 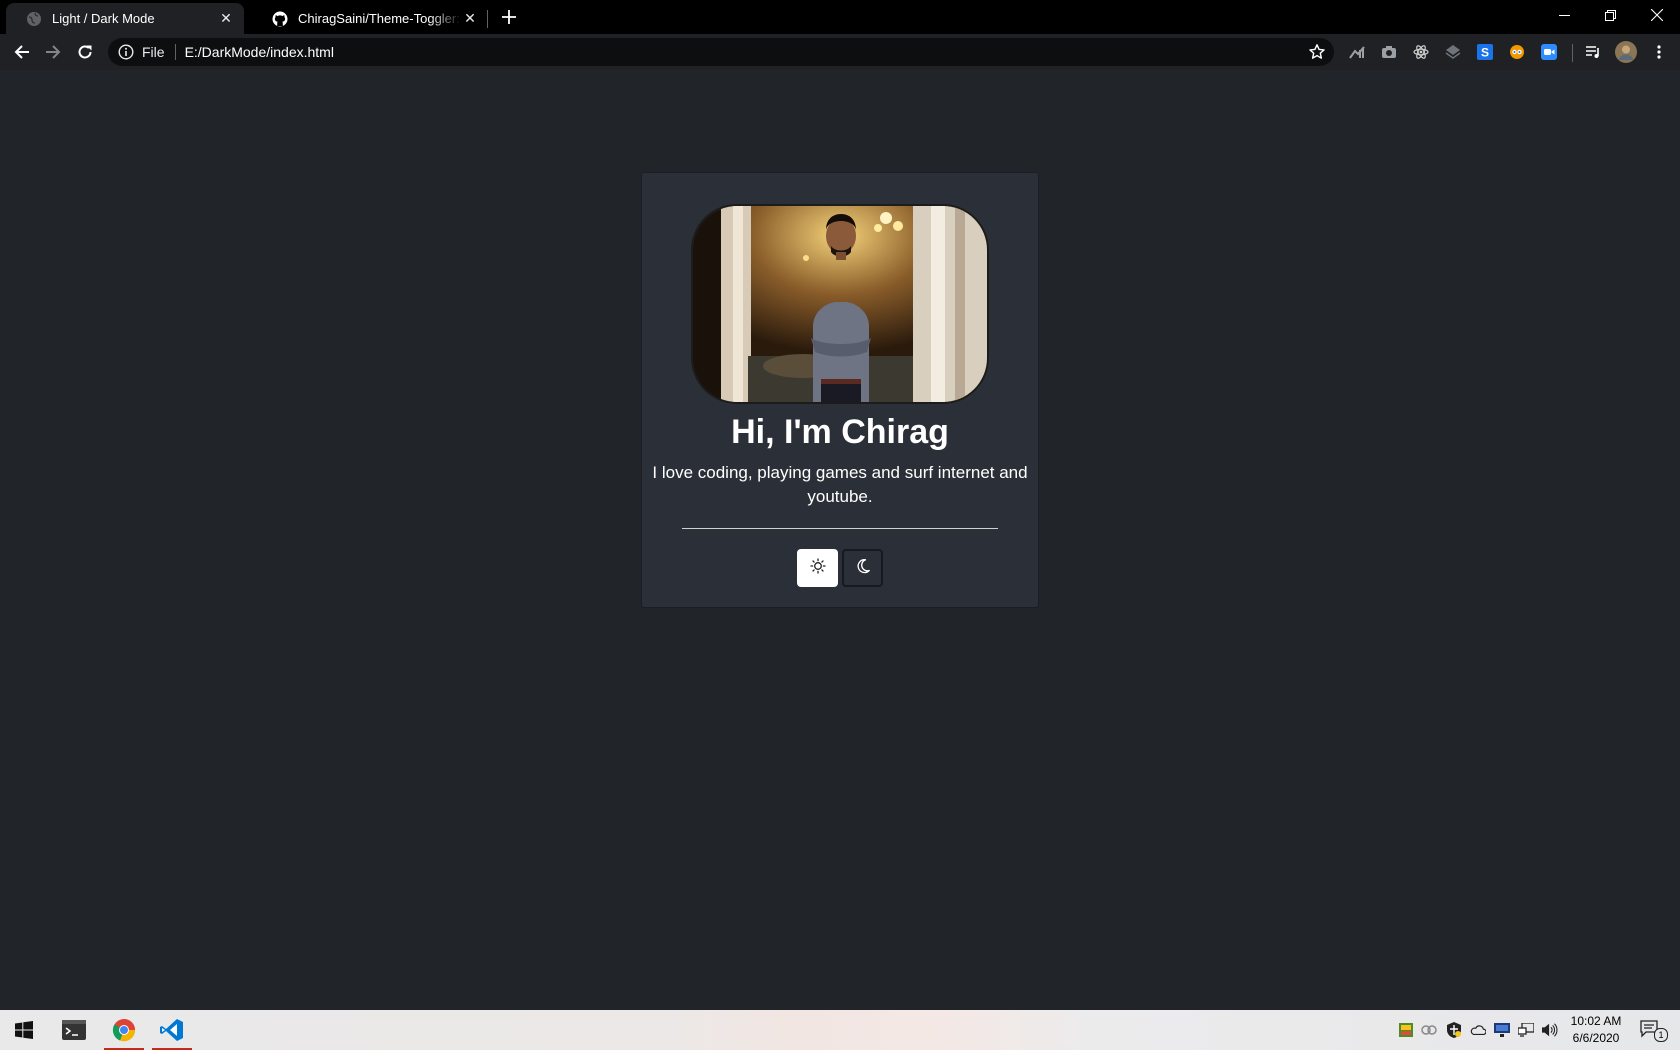 What do you see at coordinates (1572, 53) in the screenshot?
I see `toolbar-divider` at bounding box center [1572, 53].